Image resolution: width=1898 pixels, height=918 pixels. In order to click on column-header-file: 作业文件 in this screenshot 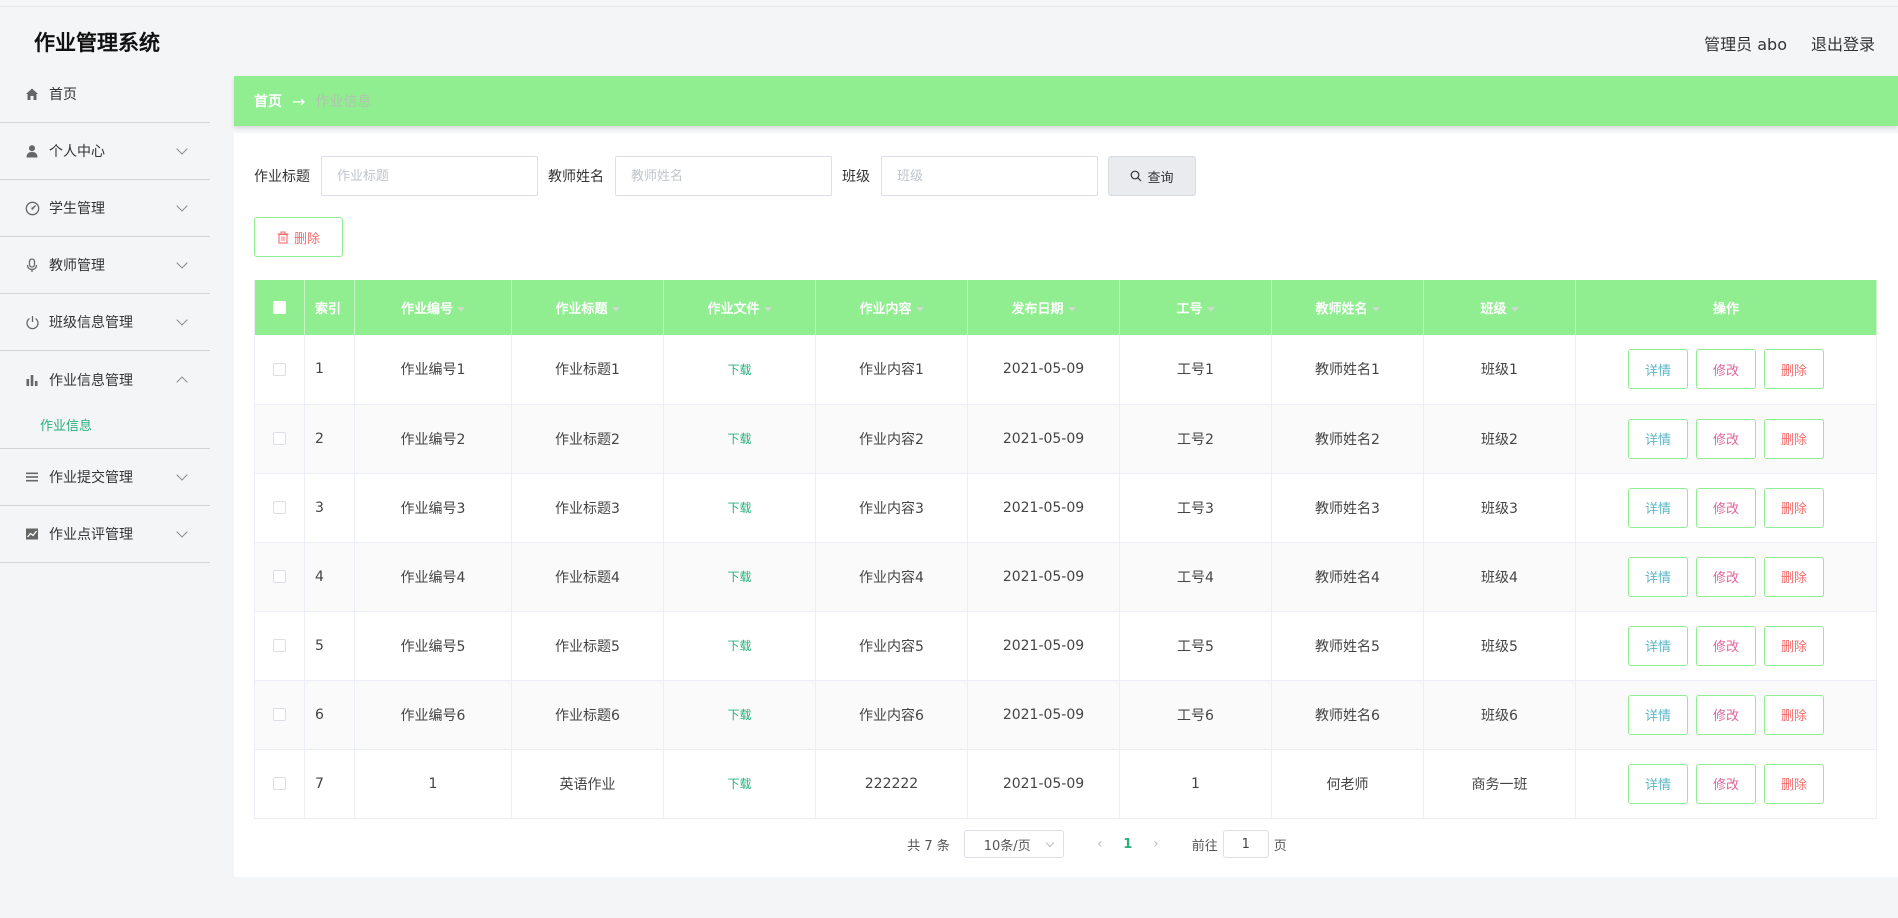, I will do `click(739, 307)`.